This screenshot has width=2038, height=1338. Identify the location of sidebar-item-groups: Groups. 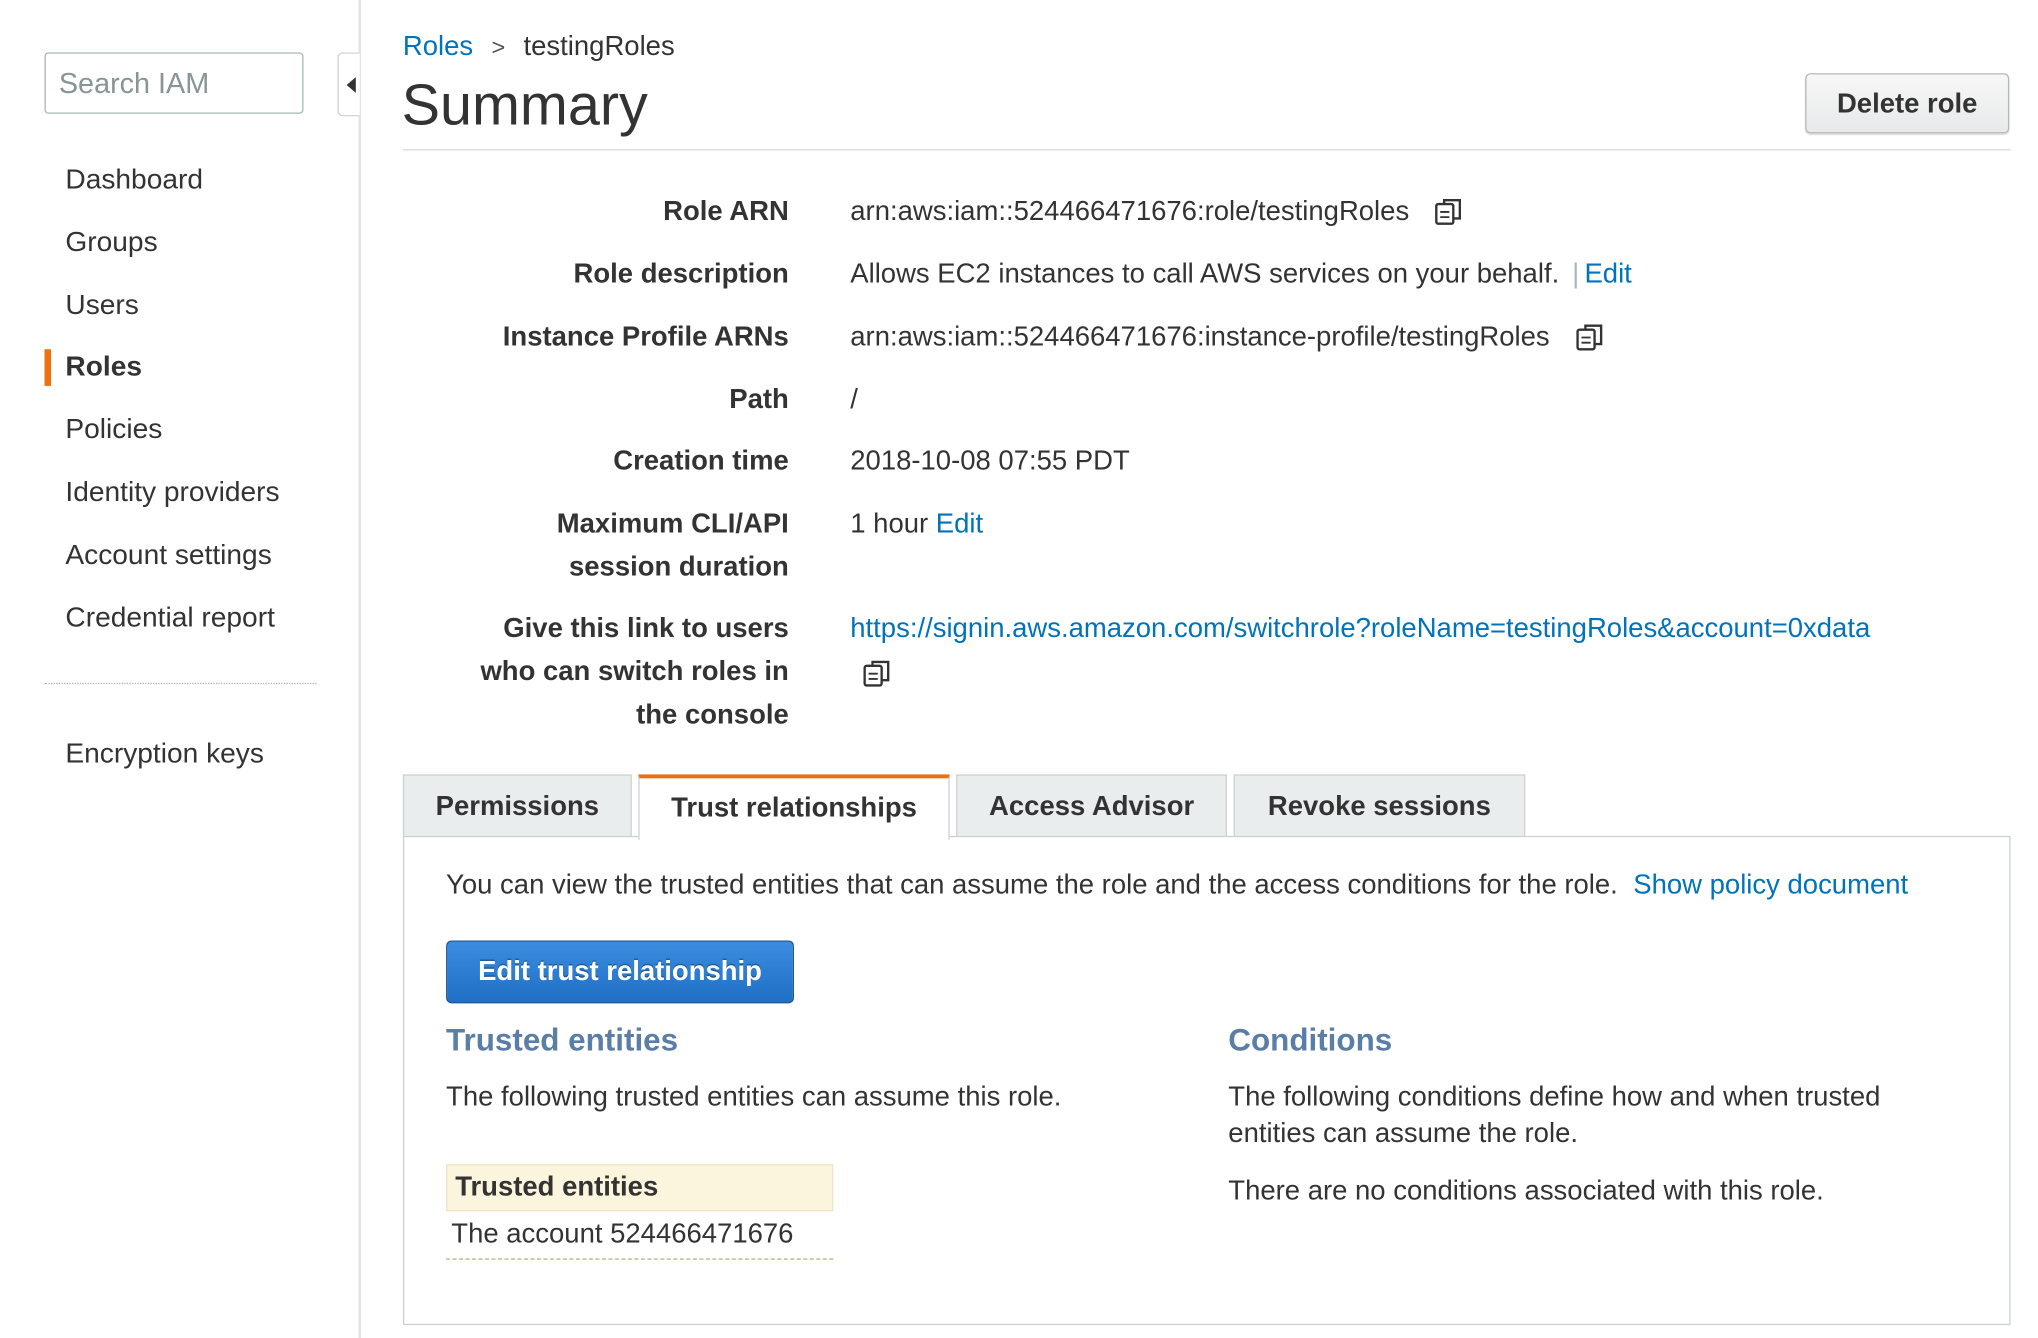
(180, 243).